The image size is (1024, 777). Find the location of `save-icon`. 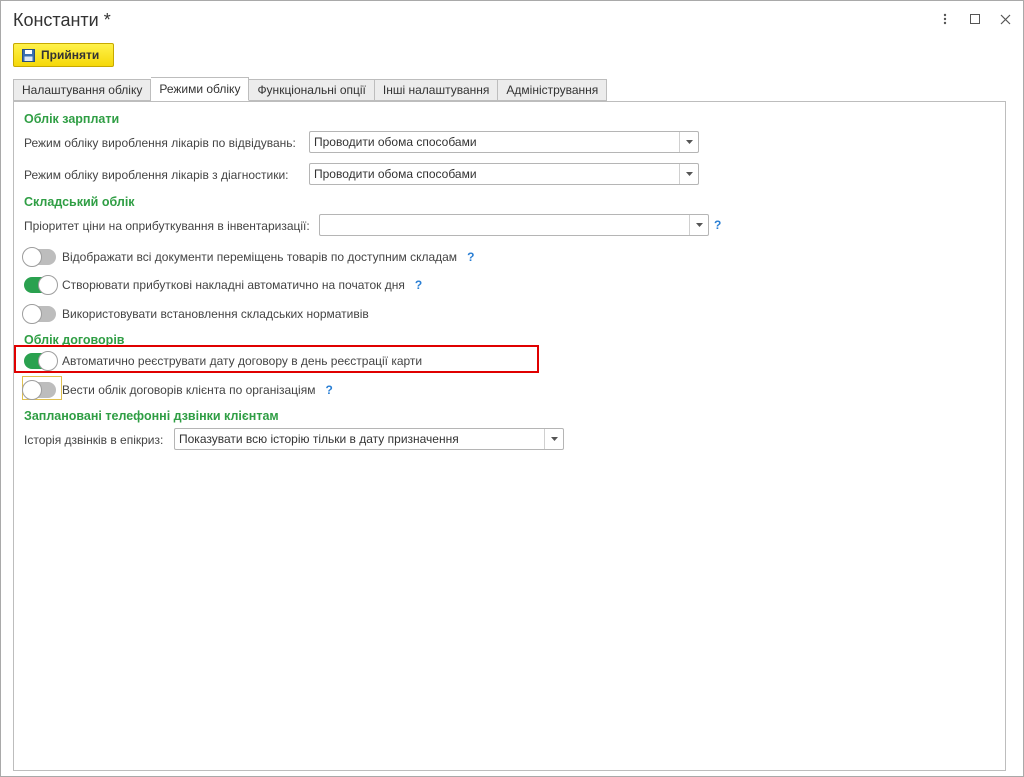

save-icon is located at coordinates (28, 55).